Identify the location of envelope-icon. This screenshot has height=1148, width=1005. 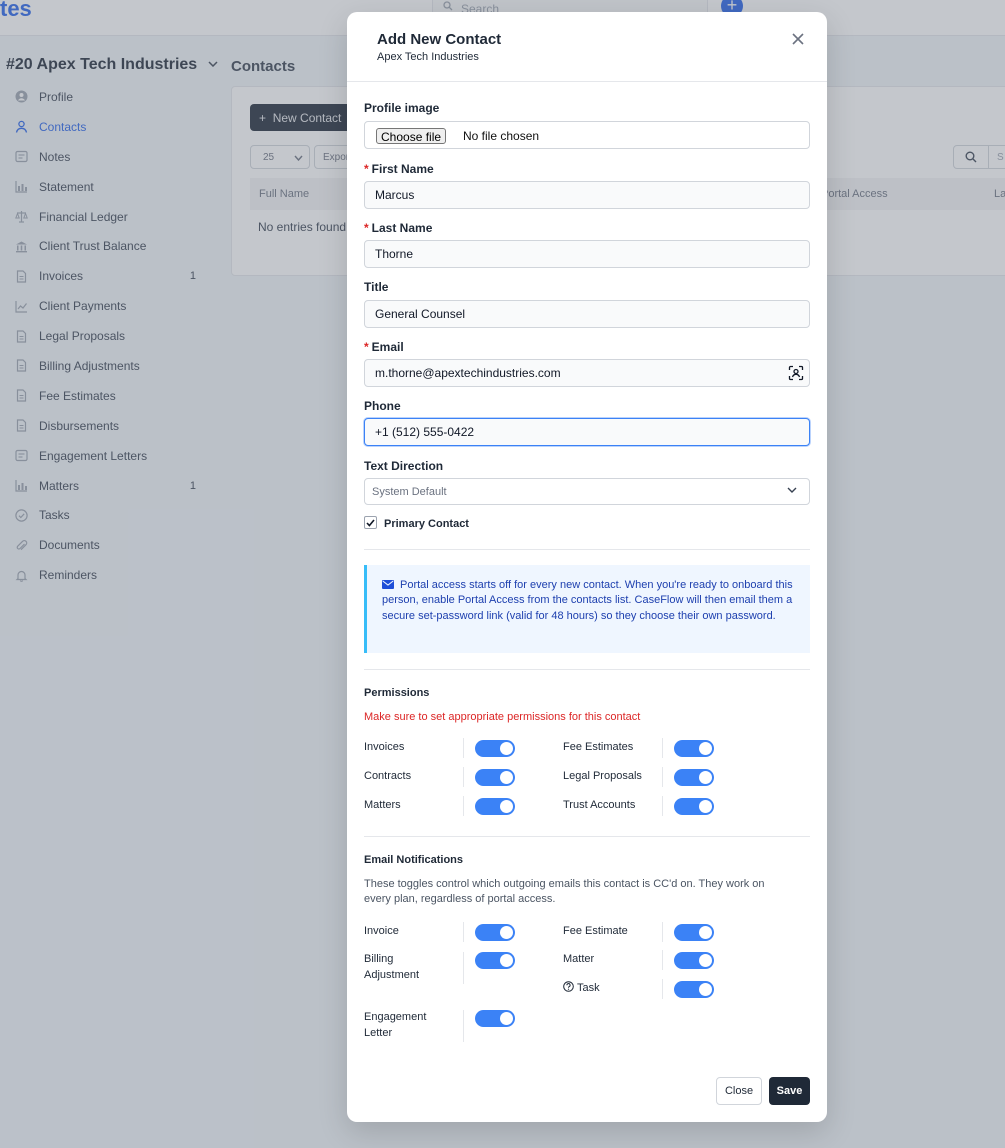
(388, 584).